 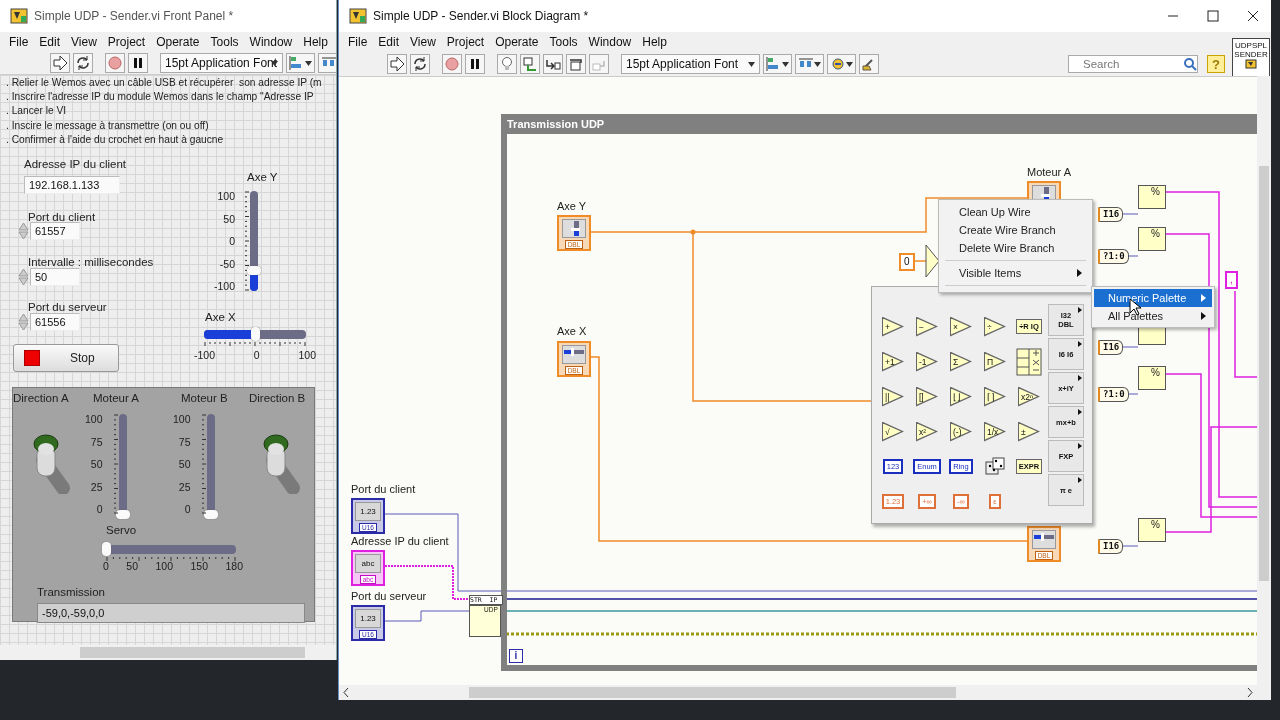 I want to click on slider-label: Axe X, so click(x=220, y=317).